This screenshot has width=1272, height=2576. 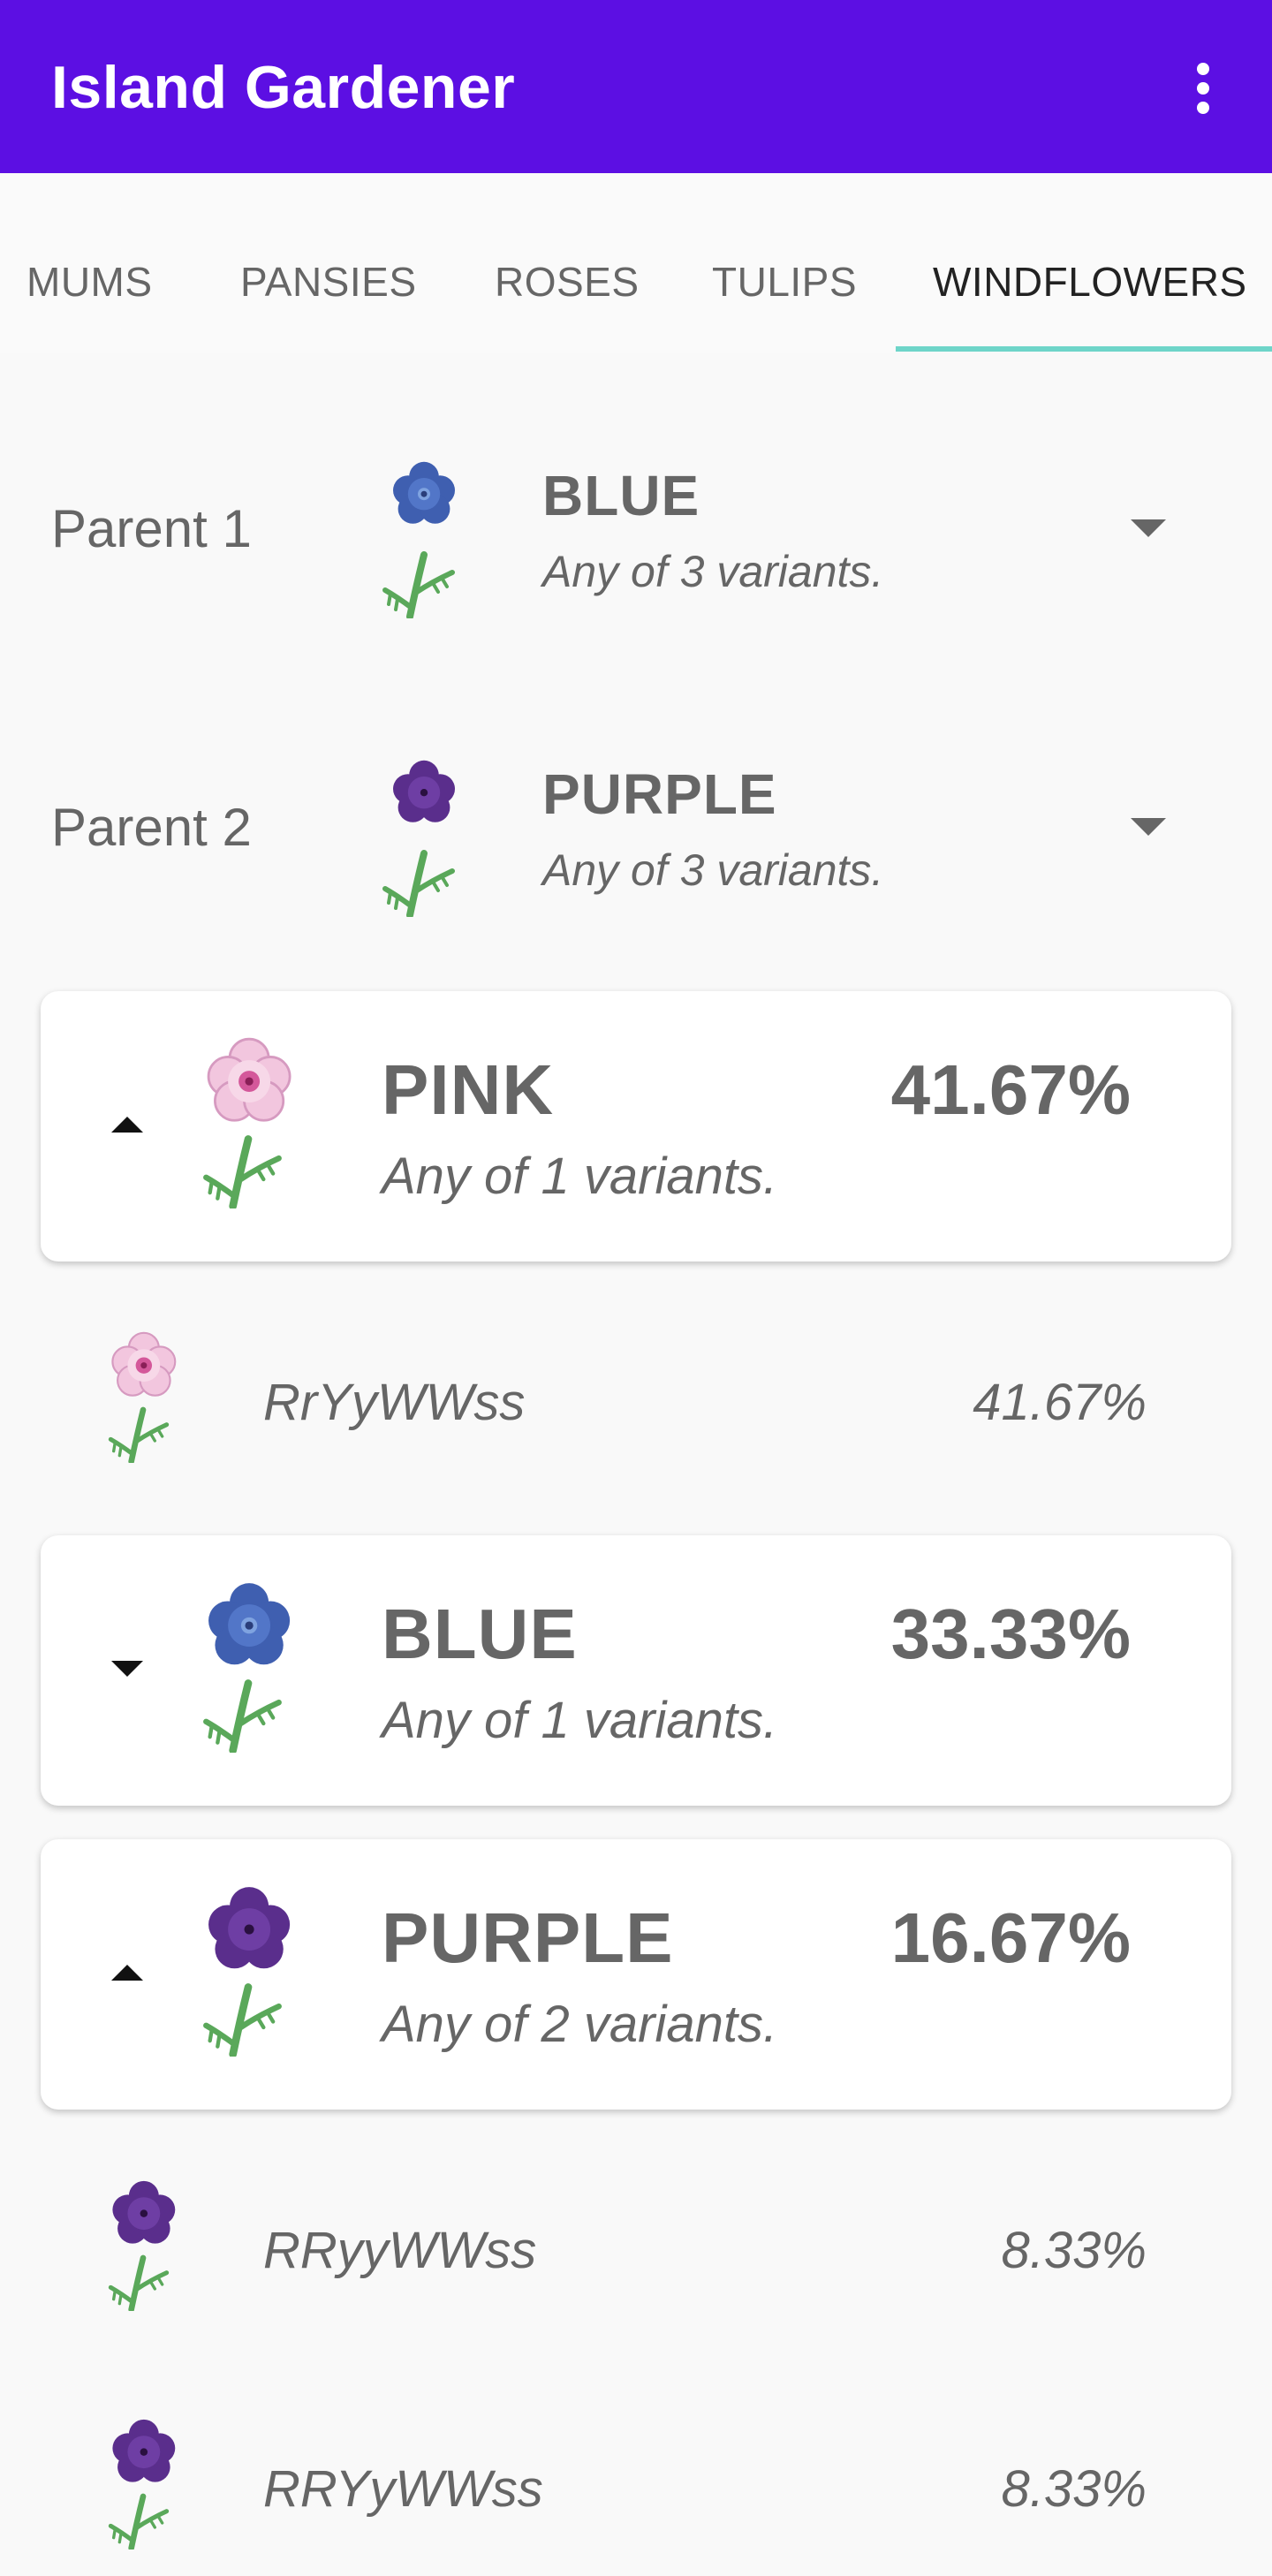 What do you see at coordinates (1203, 89) in the screenshot?
I see `more-vert-icon` at bounding box center [1203, 89].